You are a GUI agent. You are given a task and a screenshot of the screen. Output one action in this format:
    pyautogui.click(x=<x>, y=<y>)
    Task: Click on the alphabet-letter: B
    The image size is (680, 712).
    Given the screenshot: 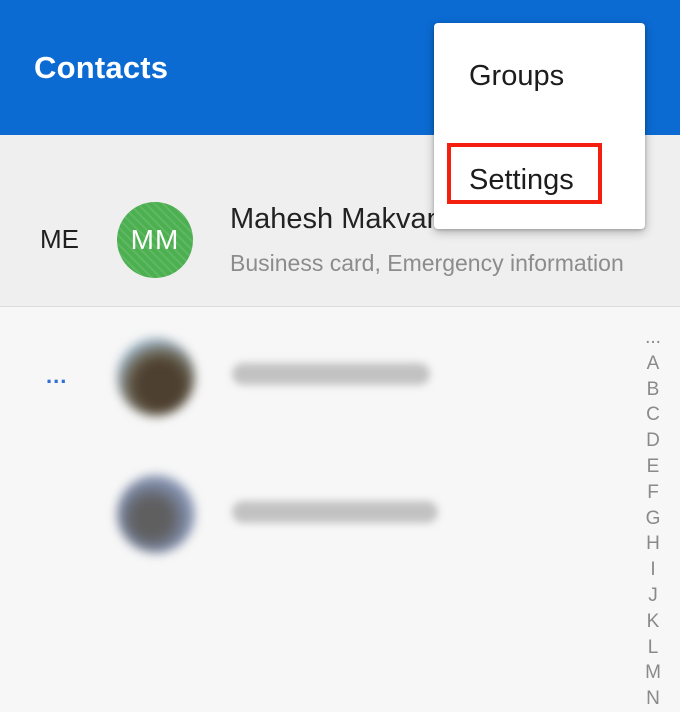 What is the action you would take?
    pyautogui.click(x=653, y=390)
    